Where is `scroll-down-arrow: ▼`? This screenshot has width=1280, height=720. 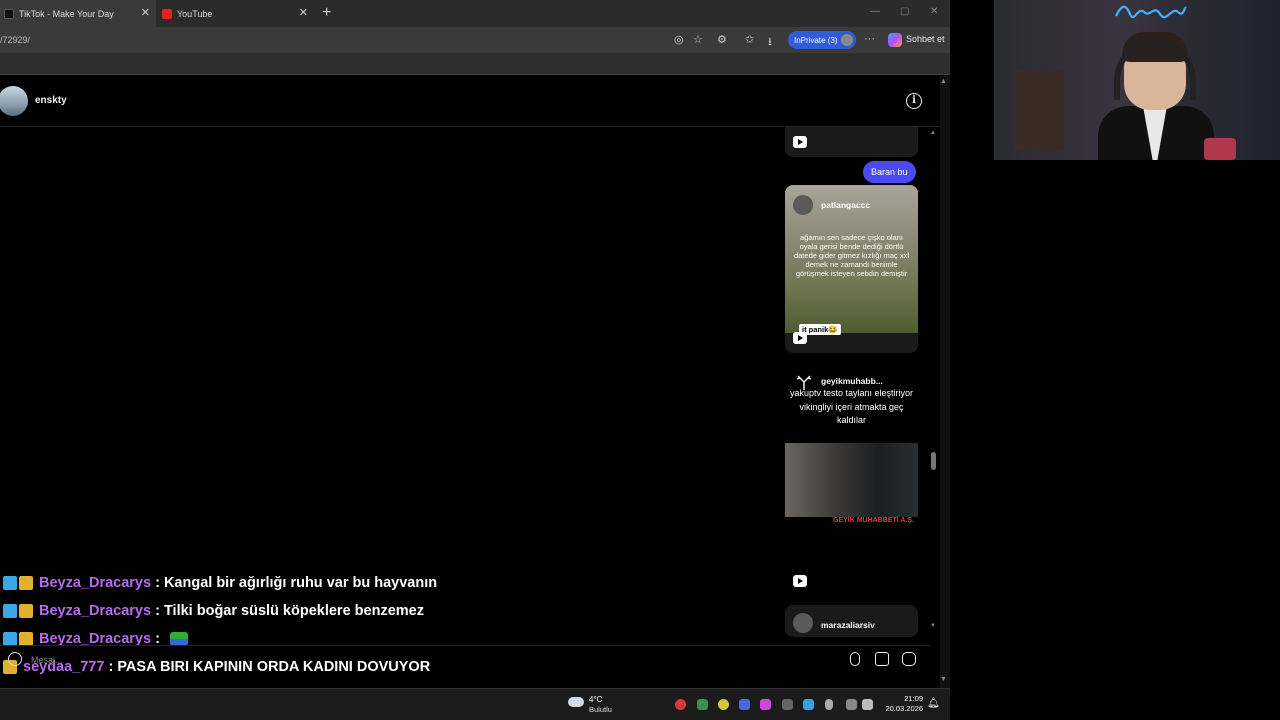
scroll-down-arrow: ▼ is located at coordinates (943, 679).